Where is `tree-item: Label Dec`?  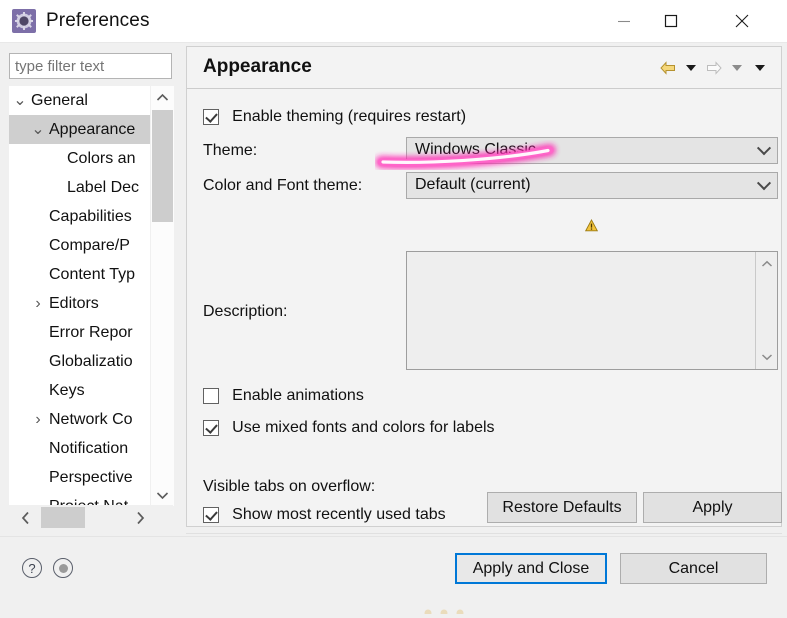 tree-item: Label Dec is located at coordinates (83, 187).